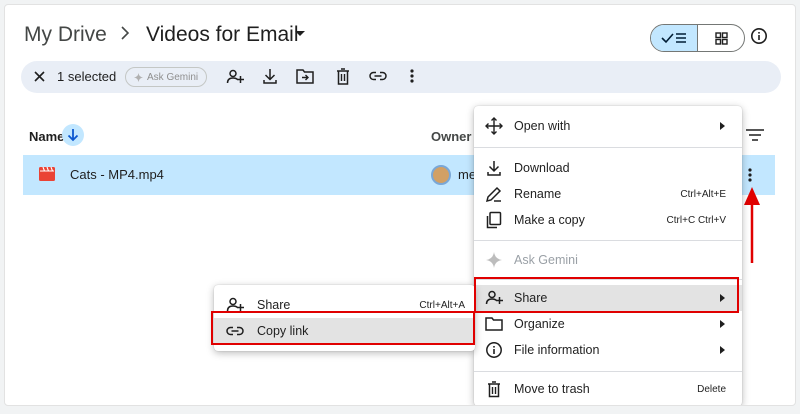  Describe the element at coordinates (546, 260) in the screenshot. I see `menu-item-label: Ask Gemini` at that location.